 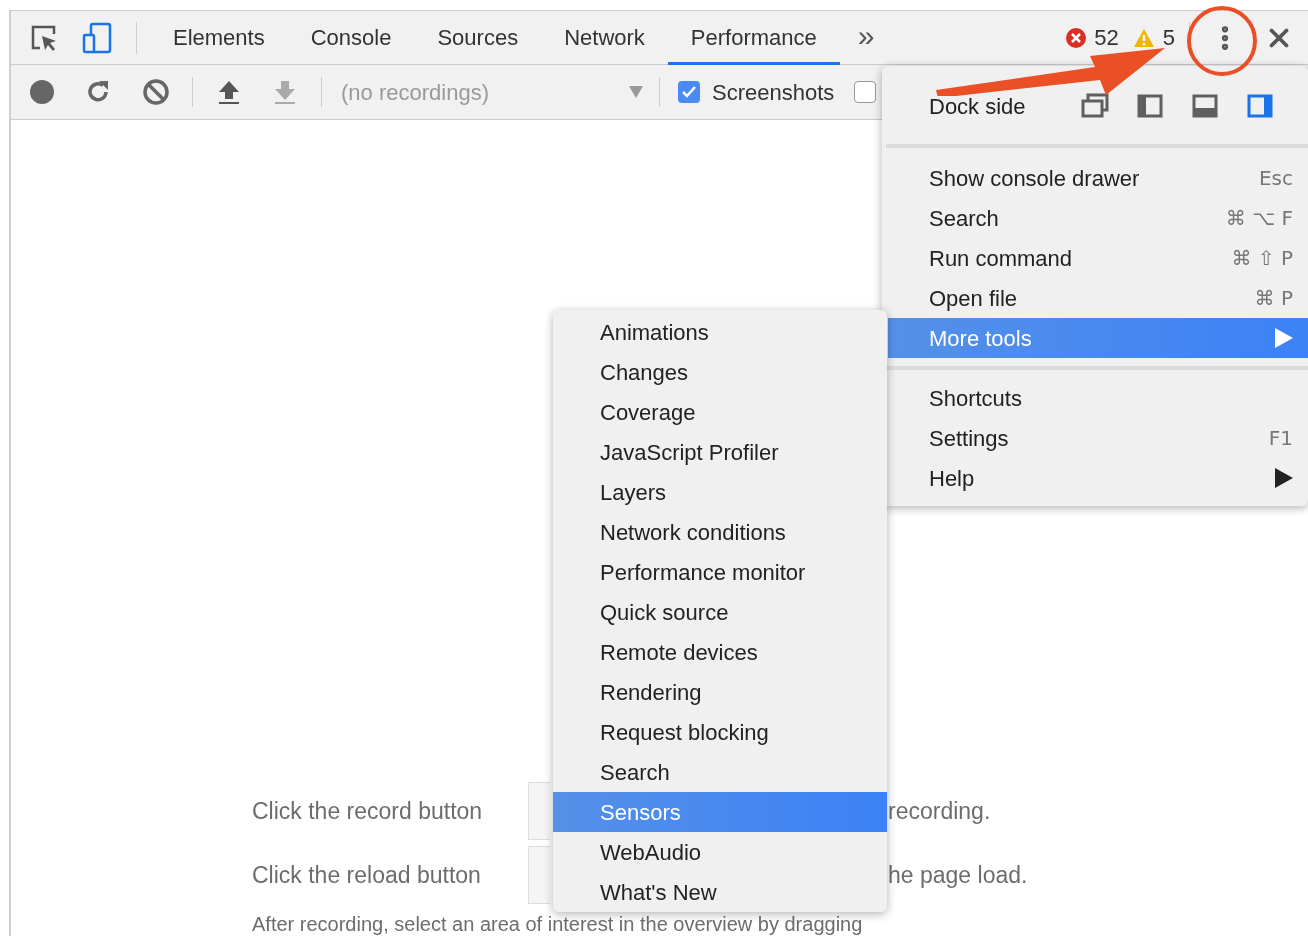 What do you see at coordinates (720, 412) in the screenshot?
I see `menu-item: Coverage` at bounding box center [720, 412].